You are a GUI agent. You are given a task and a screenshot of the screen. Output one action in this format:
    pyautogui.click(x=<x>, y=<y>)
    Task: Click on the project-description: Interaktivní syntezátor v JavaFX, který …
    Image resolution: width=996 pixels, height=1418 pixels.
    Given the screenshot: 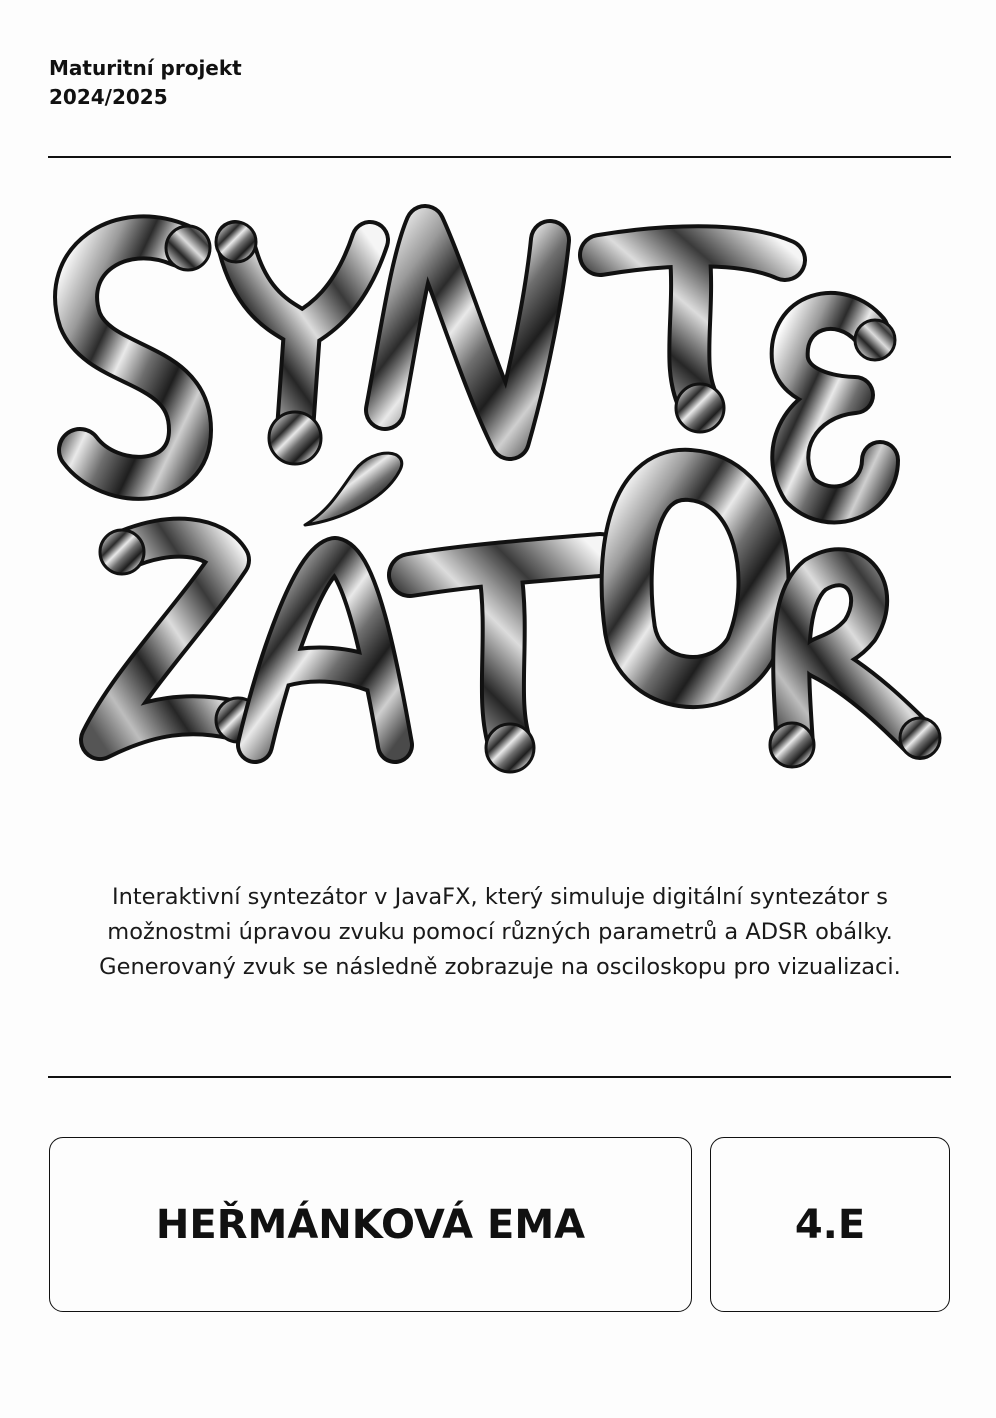 What is the action you would take?
    pyautogui.click(x=500, y=932)
    